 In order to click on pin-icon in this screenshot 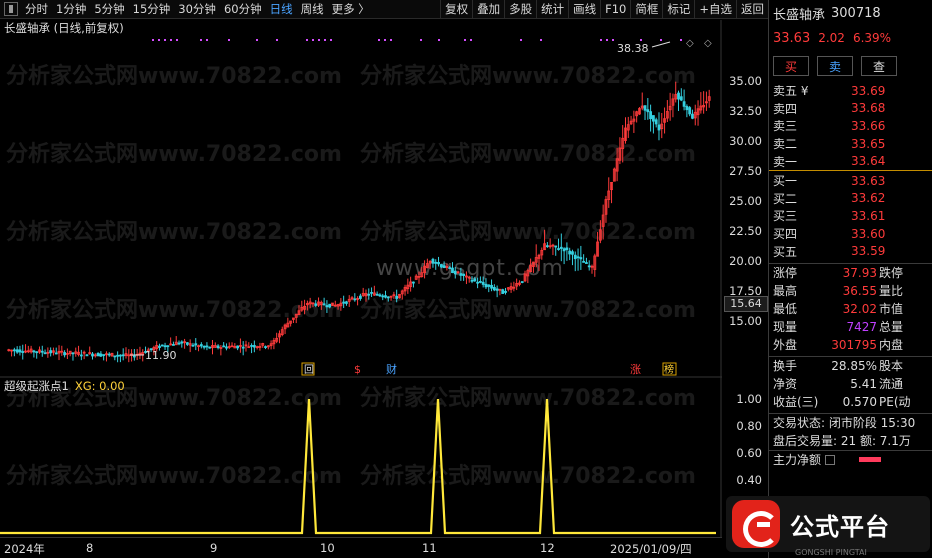, I will do `click(11, 9)`.